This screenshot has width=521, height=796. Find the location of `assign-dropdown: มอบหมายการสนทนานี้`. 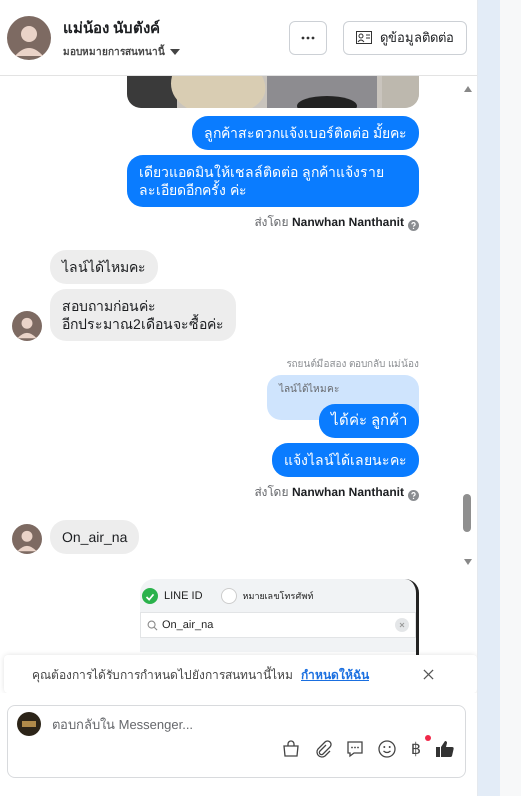

assign-dropdown: มอบหมายการสนทนานี้ is located at coordinates (176, 51).